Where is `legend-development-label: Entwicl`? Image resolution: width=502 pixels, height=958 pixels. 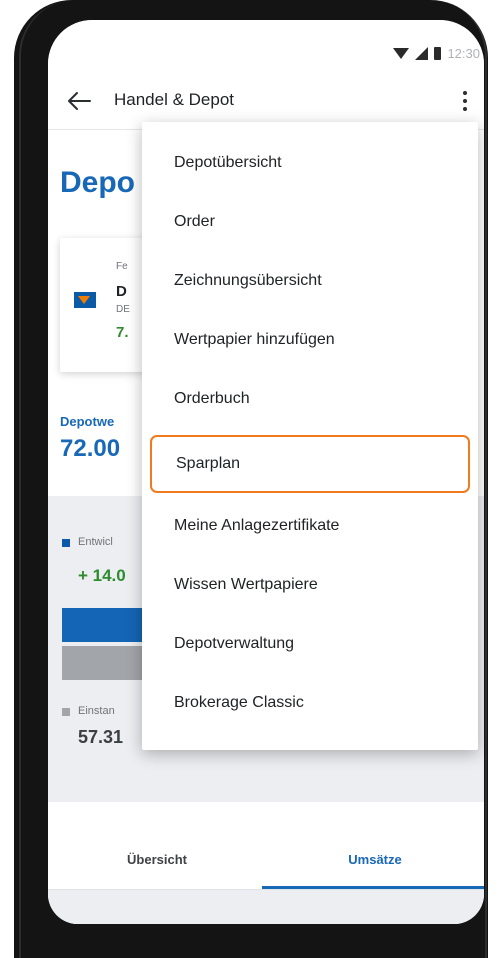 legend-development-label: Entwicl is located at coordinates (95, 542).